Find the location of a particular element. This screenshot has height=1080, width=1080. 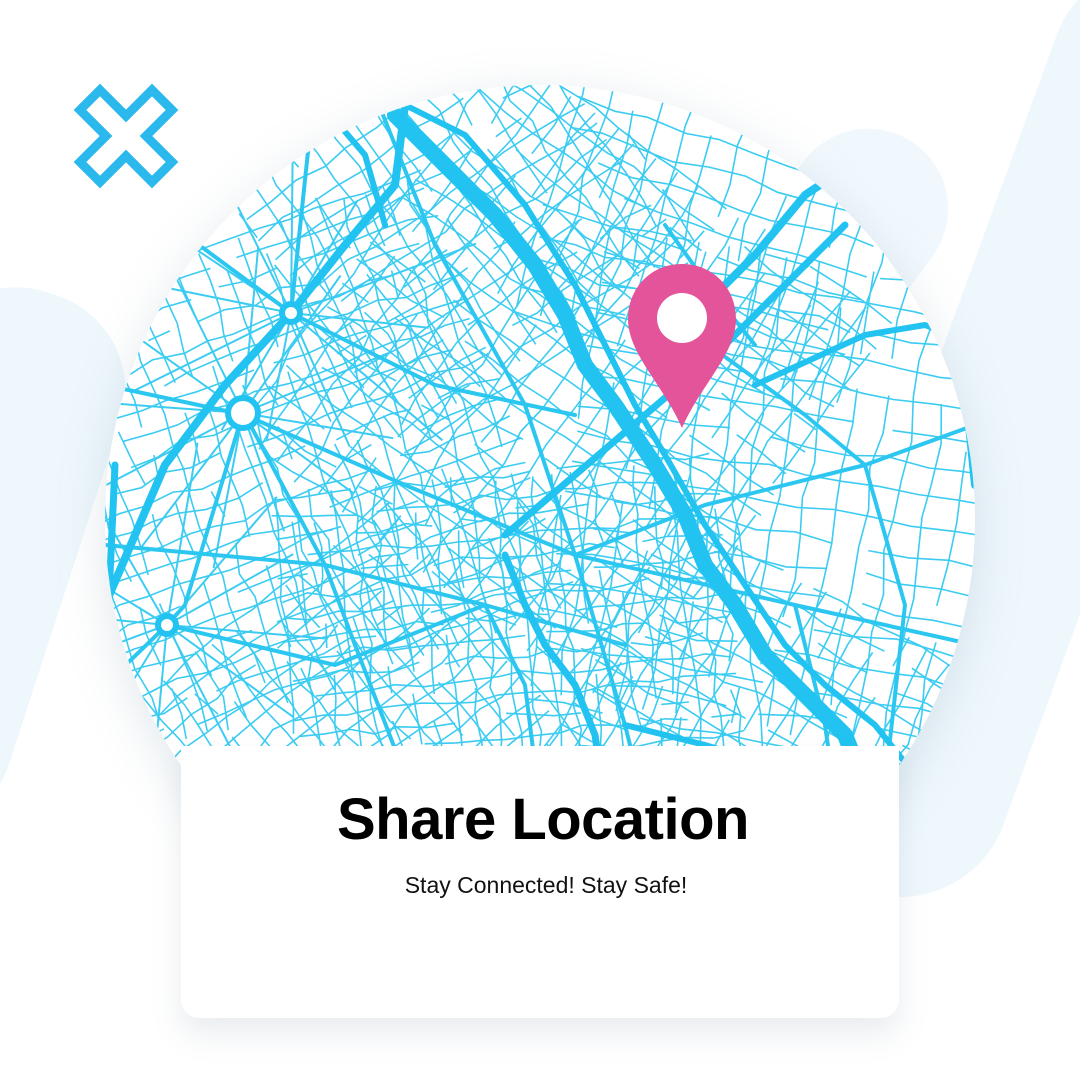

close-icon is located at coordinates (126, 136).